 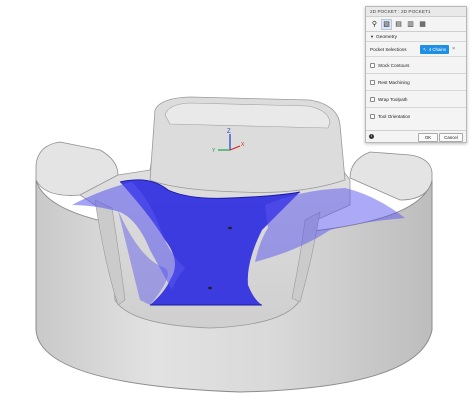 What do you see at coordinates (416, 12) in the screenshot?
I see `dialog-title: 2D POCKET : 2D POCKET1` at bounding box center [416, 12].